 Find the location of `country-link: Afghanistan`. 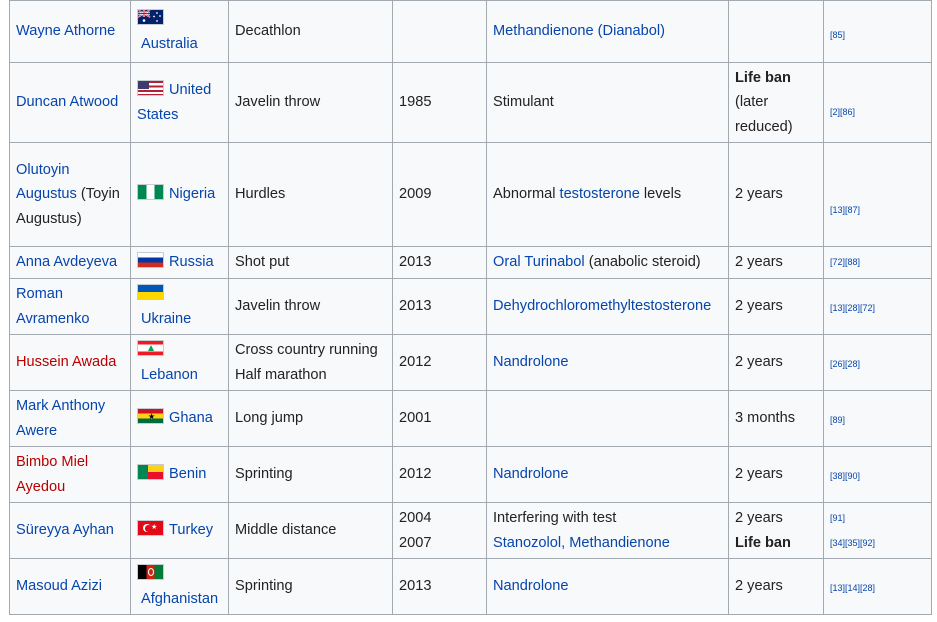

country-link: Afghanistan is located at coordinates (179, 599).